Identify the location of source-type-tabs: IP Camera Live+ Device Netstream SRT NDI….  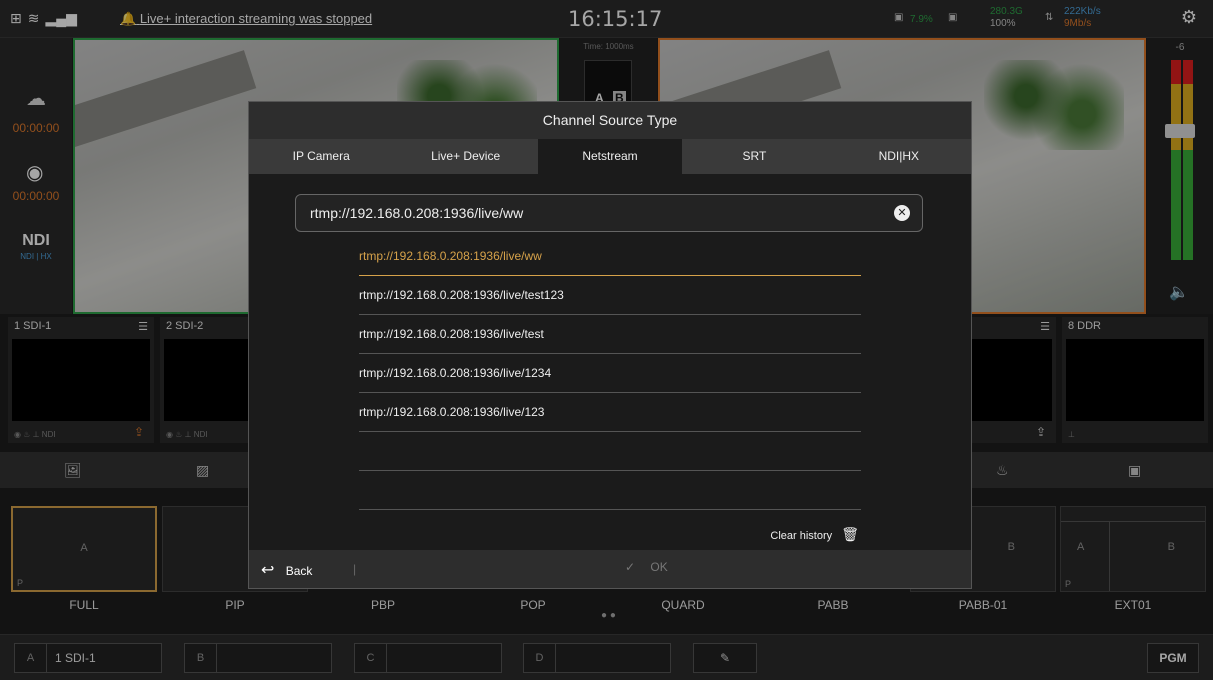
(610, 156).